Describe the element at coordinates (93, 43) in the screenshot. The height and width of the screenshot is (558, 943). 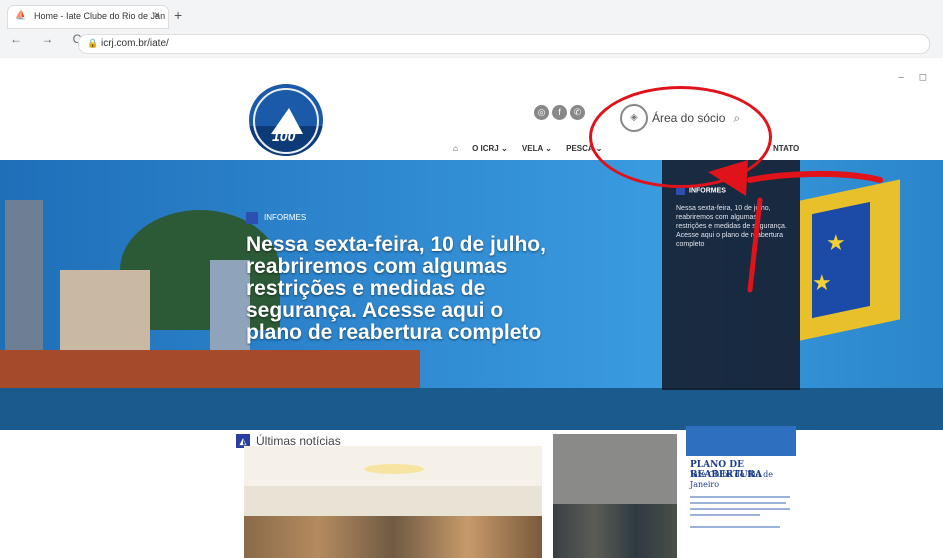
I see `lock-icon: 🔒` at that location.